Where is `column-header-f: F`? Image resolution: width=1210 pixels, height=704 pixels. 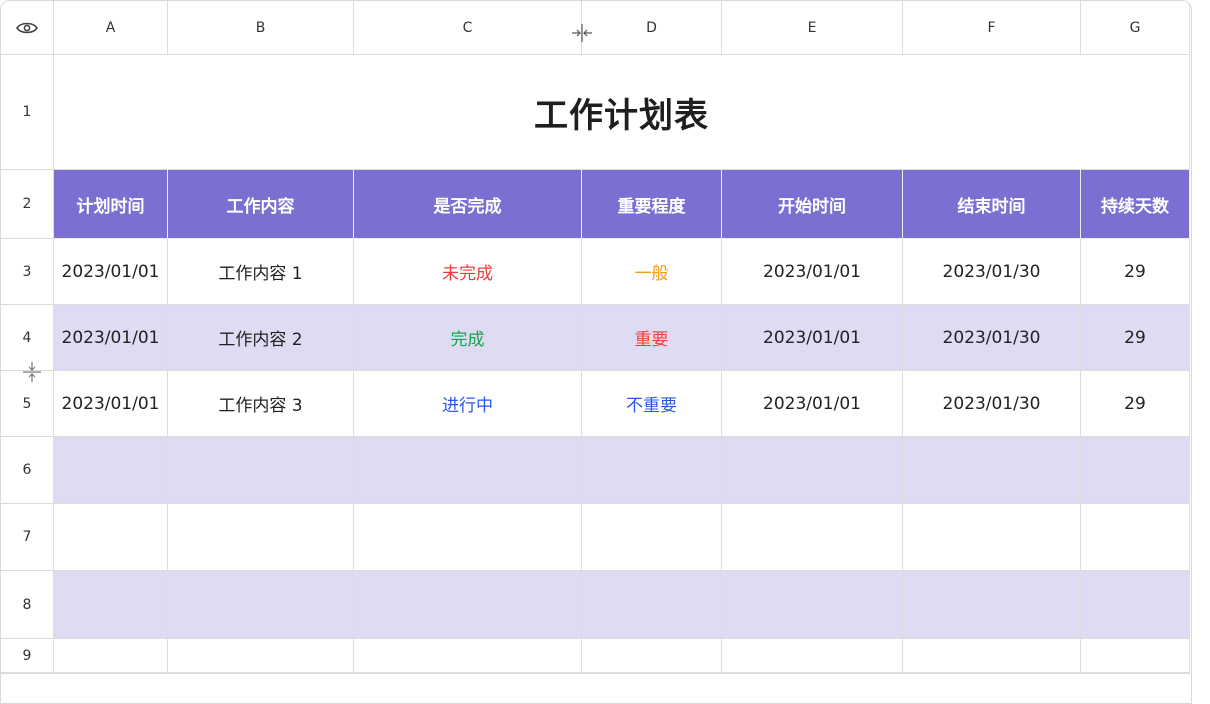
column-header-f: F is located at coordinates (992, 28).